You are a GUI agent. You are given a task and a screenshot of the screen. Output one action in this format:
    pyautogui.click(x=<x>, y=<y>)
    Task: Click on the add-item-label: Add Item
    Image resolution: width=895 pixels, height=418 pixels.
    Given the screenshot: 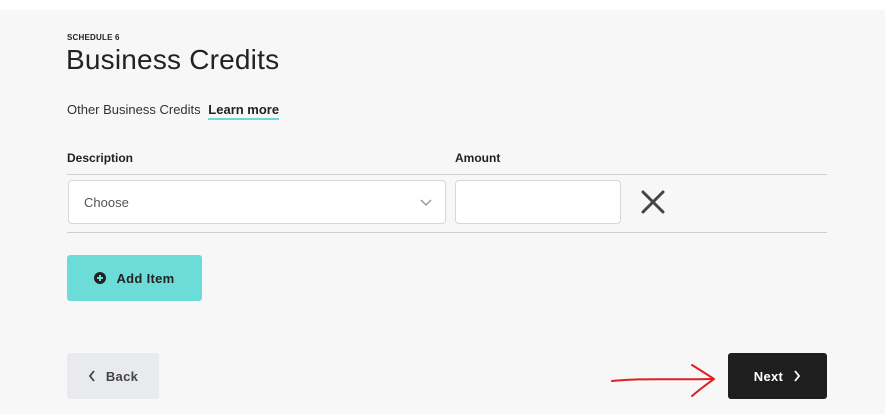 What is the action you would take?
    pyautogui.click(x=145, y=278)
    